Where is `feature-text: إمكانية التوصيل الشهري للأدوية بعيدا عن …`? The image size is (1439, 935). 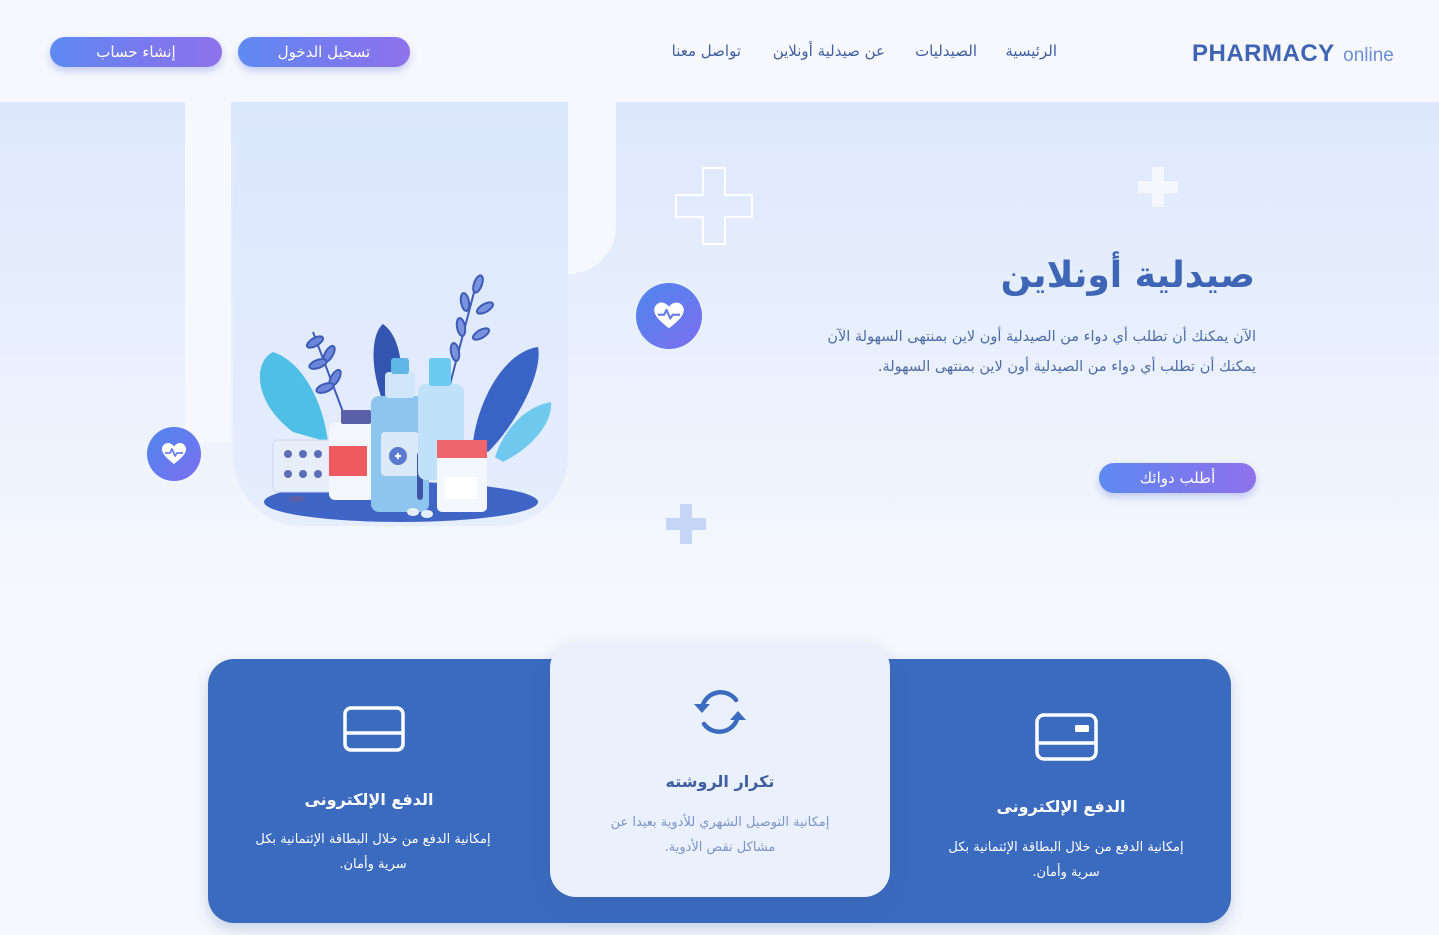
feature-text: إمكانية التوصيل الشهري للأدوية بعيدا عن … is located at coordinates (720, 835).